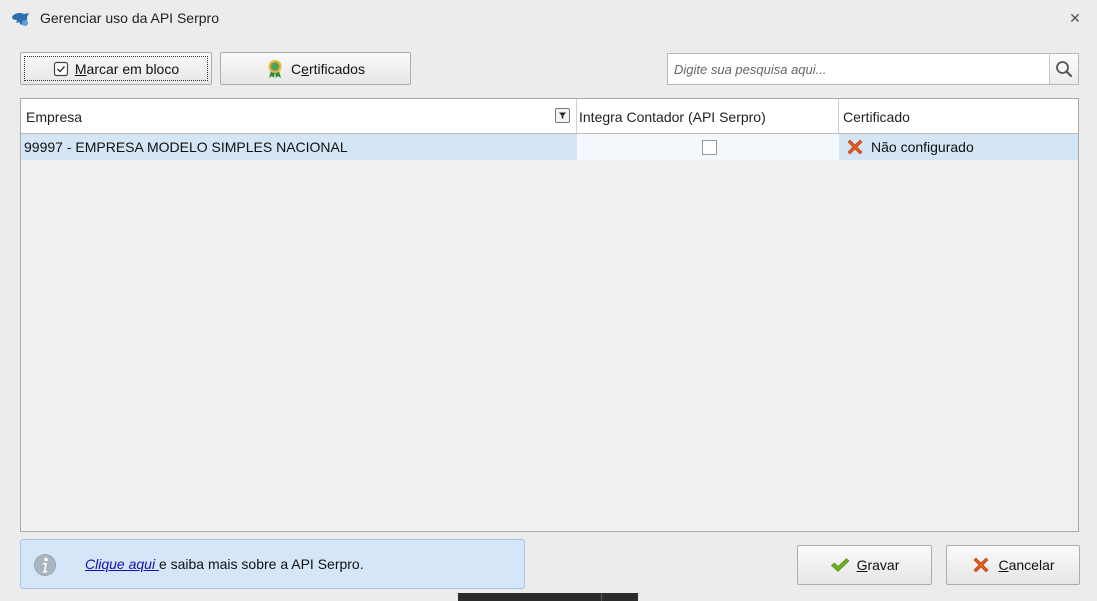 This screenshot has width=1097, height=601. What do you see at coordinates (60, 68) in the screenshot?
I see `checkbox-icon` at bounding box center [60, 68].